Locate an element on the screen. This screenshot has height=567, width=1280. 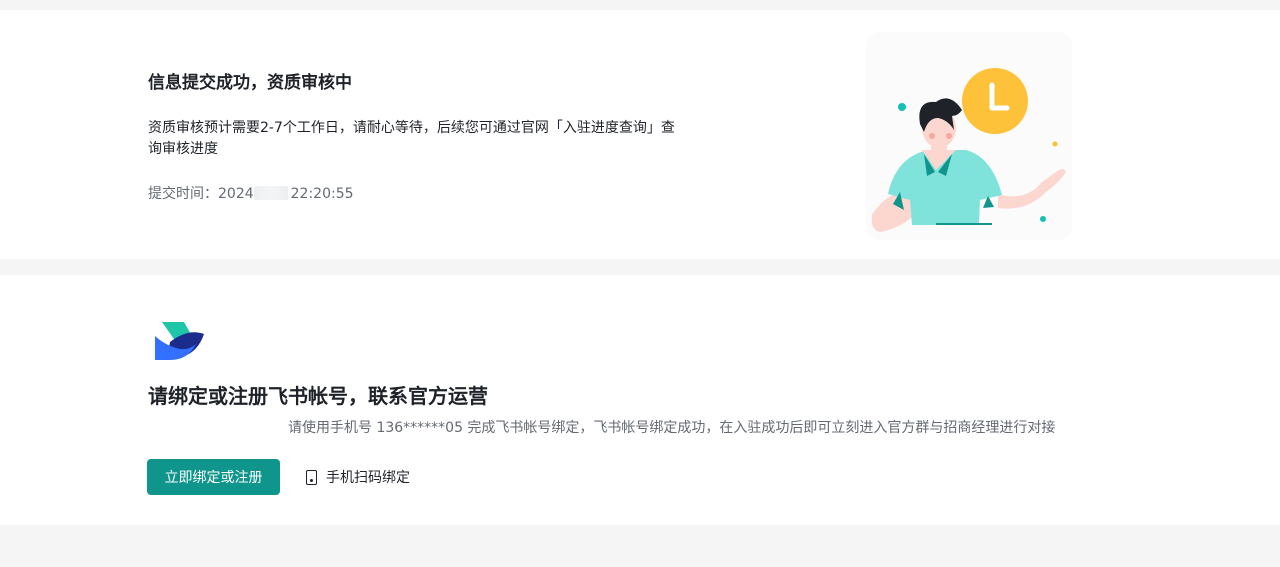
scan-bind-link: 手机扫码绑定 is located at coordinates (358, 477).